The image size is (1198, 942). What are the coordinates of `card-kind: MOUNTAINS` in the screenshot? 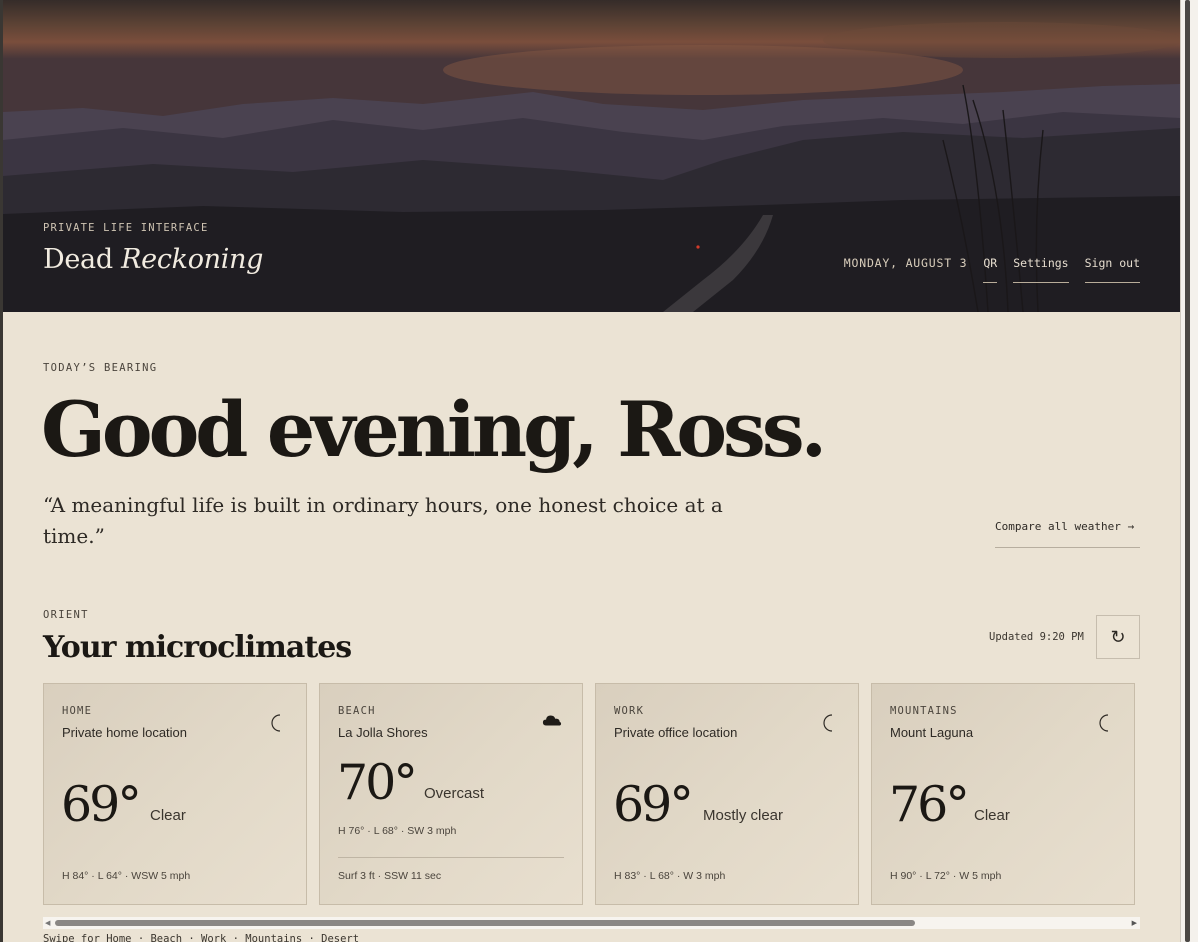 It's located at (924, 711).